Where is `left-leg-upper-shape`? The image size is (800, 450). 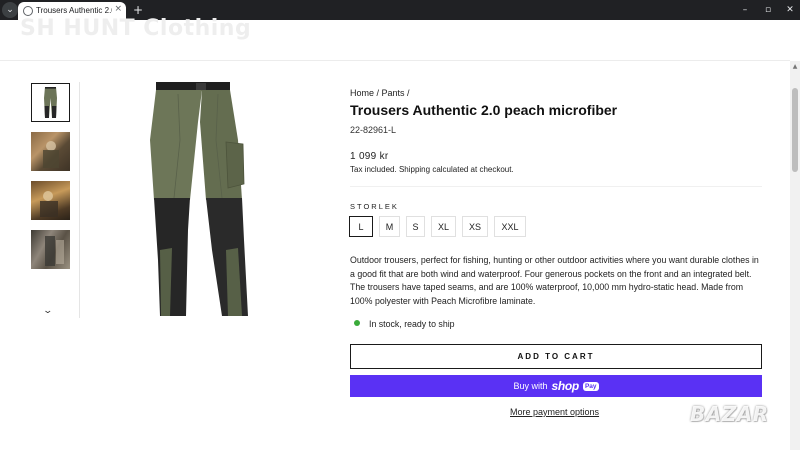 left-leg-upper-shape is located at coordinates (176, 145).